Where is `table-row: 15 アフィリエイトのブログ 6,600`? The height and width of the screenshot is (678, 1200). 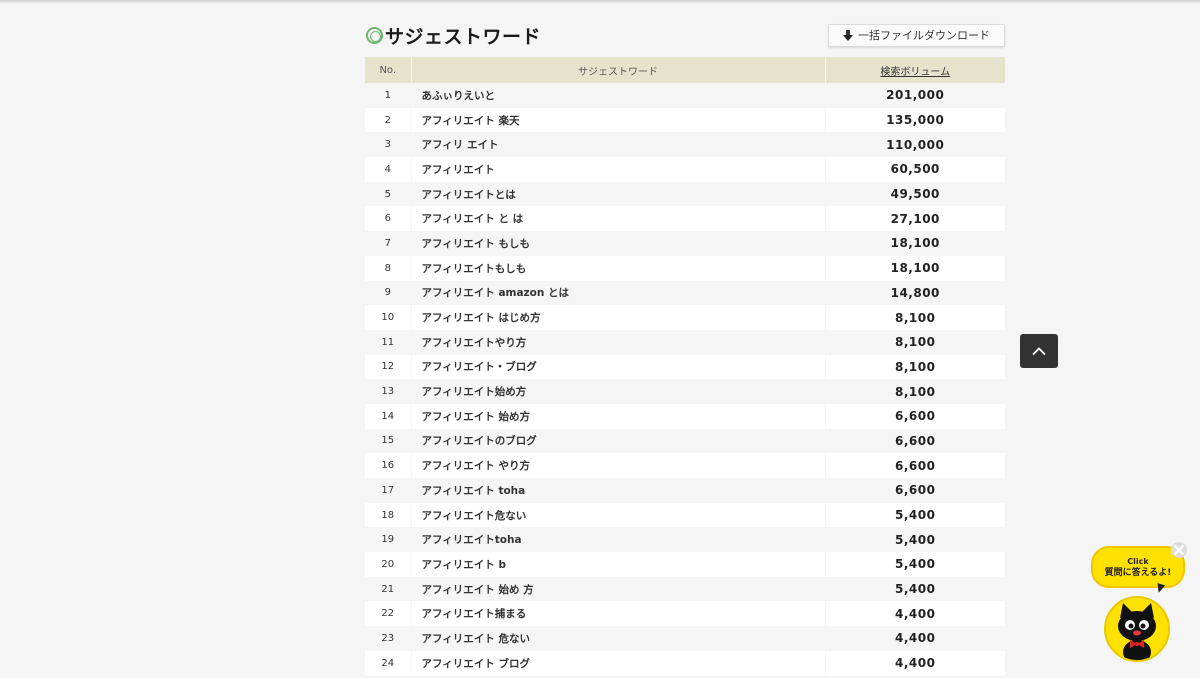 table-row: 15 アフィリエイトのブログ 6,600 is located at coordinates (685, 441).